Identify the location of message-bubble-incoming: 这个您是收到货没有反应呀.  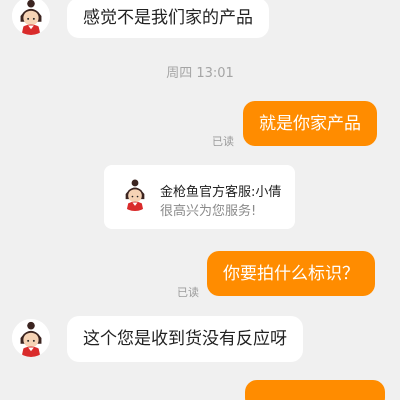
(185, 339).